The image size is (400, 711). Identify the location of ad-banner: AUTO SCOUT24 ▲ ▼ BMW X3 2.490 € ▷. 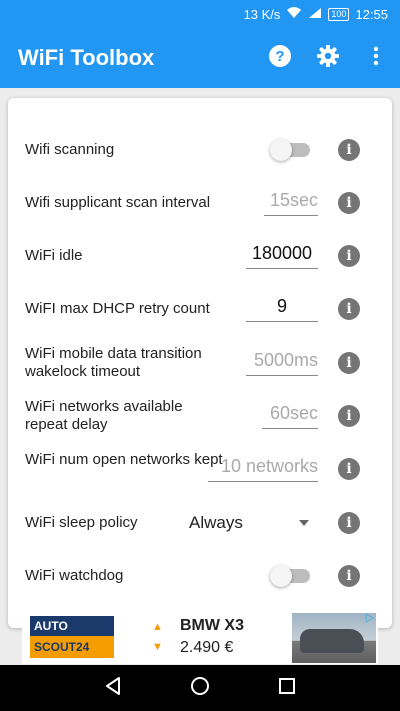
(200, 637).